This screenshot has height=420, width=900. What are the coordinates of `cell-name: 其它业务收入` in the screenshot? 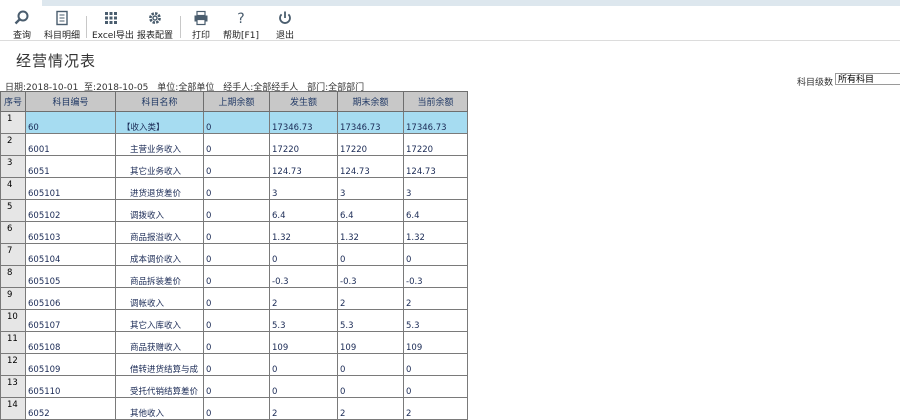 It's located at (159, 166).